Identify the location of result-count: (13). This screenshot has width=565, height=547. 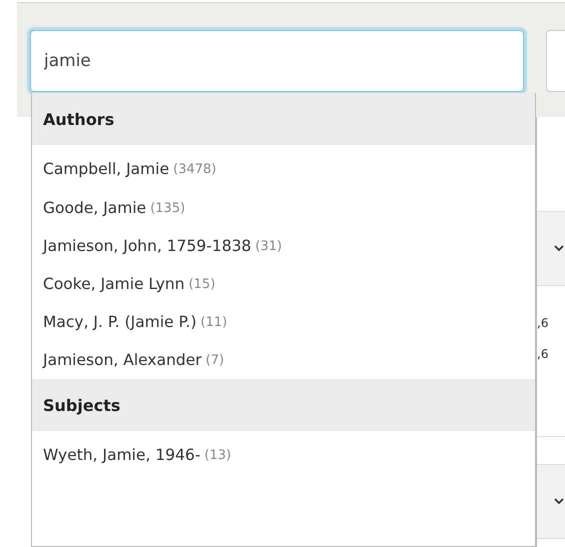
(218, 455).